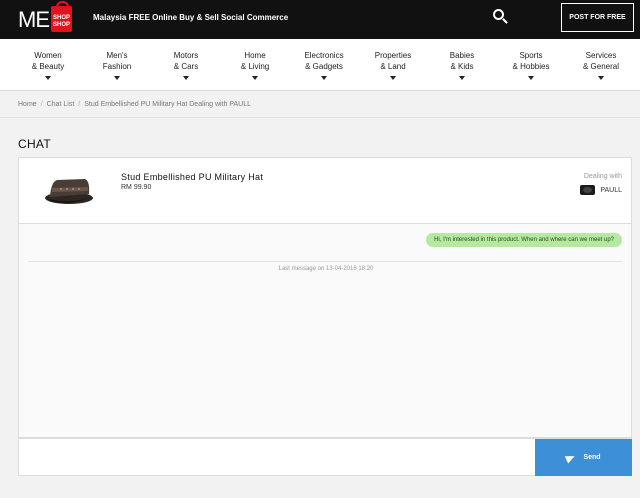 This screenshot has height=498, width=640. Describe the element at coordinates (588, 190) in the screenshot. I see `avatar` at that location.